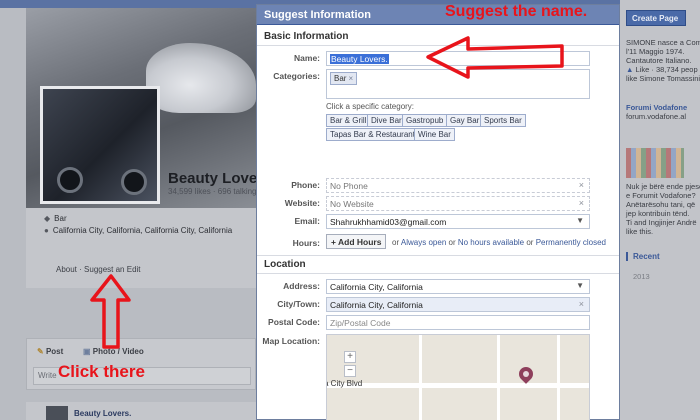 Image resolution: width=700 pixels, height=420 pixels. What do you see at coordinates (516, 11) in the screenshot?
I see `suggest-name-annotation: Suggest the name.` at bounding box center [516, 11].